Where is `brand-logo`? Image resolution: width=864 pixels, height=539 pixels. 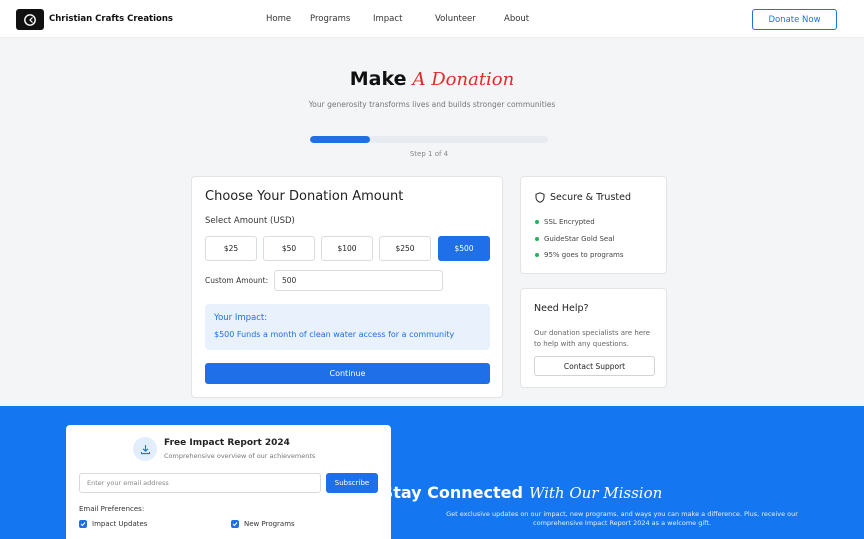
brand-logo is located at coordinates (30, 19).